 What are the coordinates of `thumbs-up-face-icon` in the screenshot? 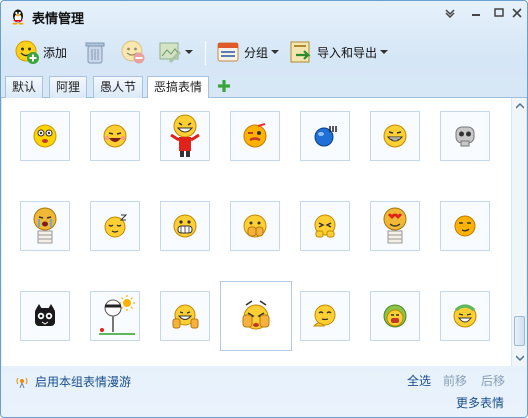 It's located at (185, 316).